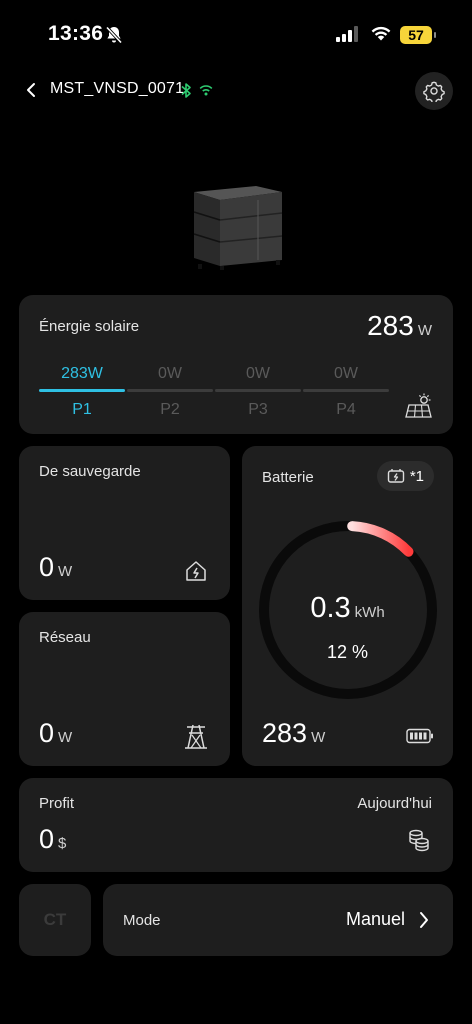 The height and width of the screenshot is (1024, 472). Describe the element at coordinates (56, 567) in the screenshot. I see `backup-value: 0W` at that location.